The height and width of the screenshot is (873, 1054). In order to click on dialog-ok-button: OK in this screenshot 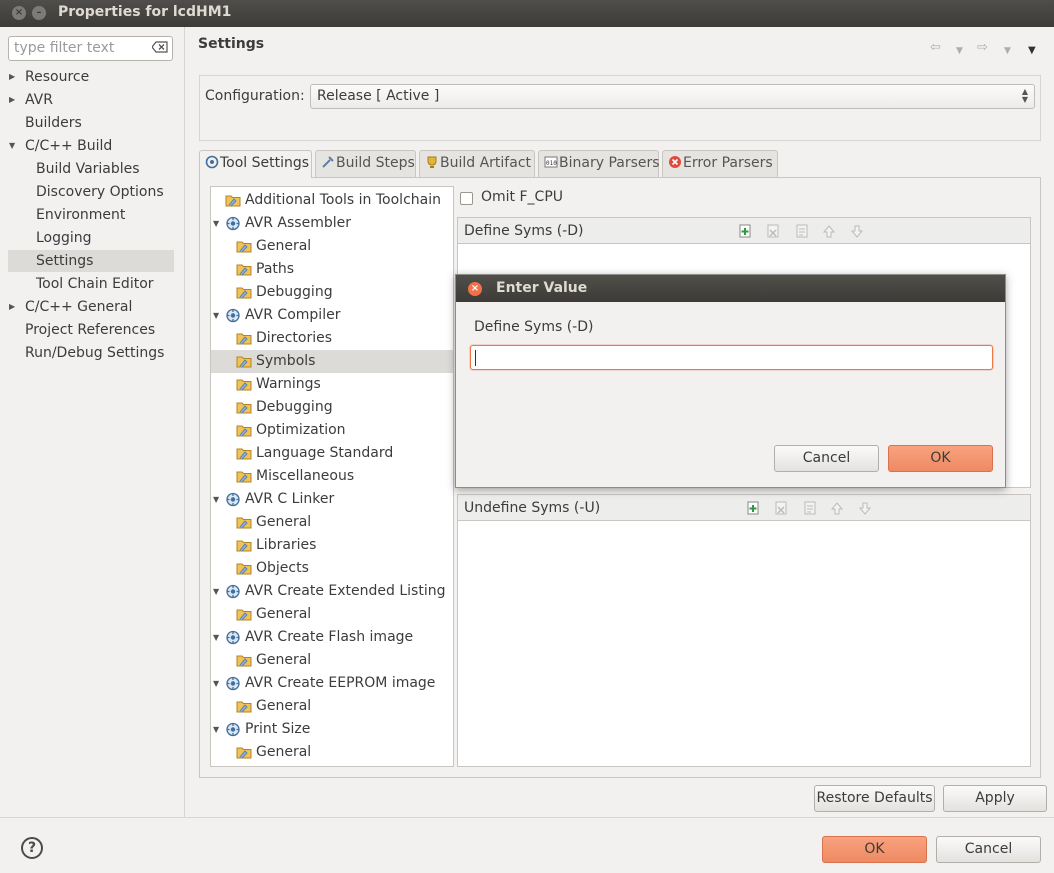, I will do `click(940, 458)`.